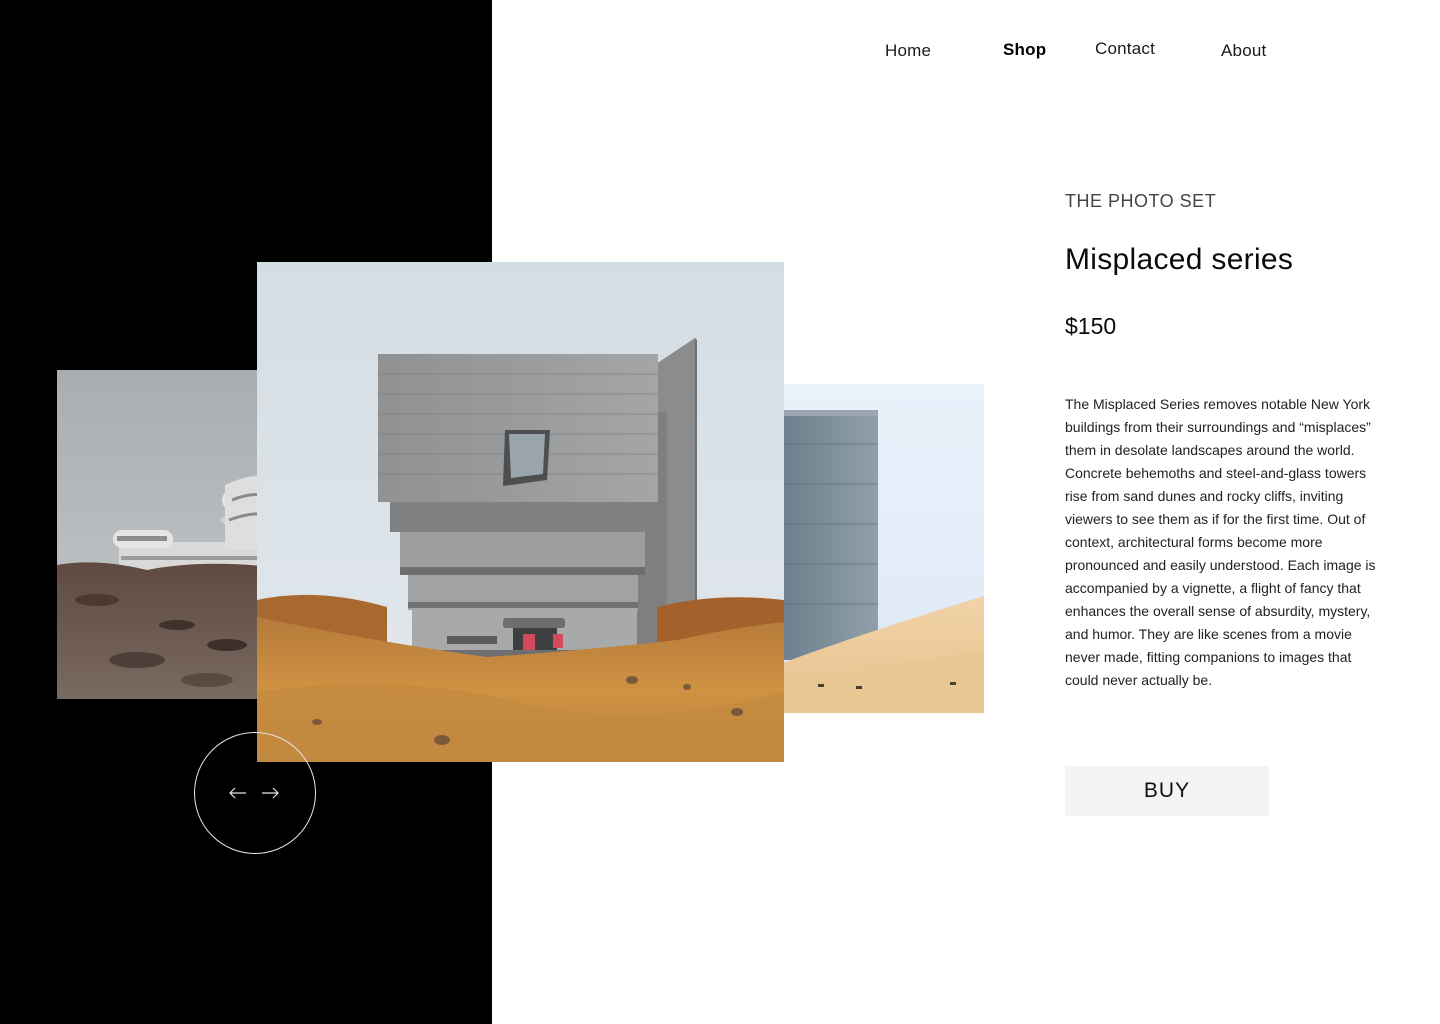  What do you see at coordinates (255, 793) in the screenshot?
I see `carousel-controls` at bounding box center [255, 793].